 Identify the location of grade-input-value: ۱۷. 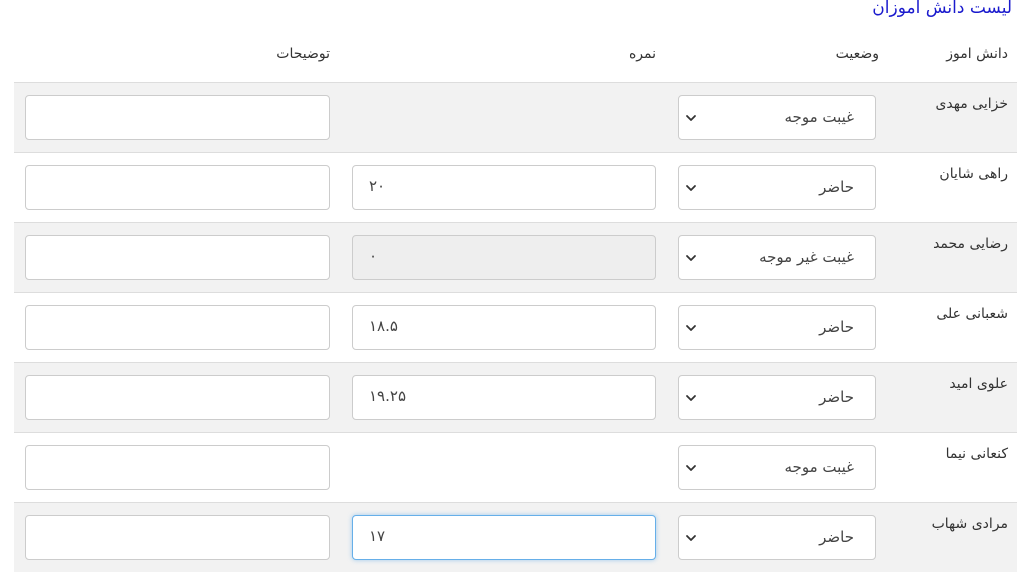
(377, 536).